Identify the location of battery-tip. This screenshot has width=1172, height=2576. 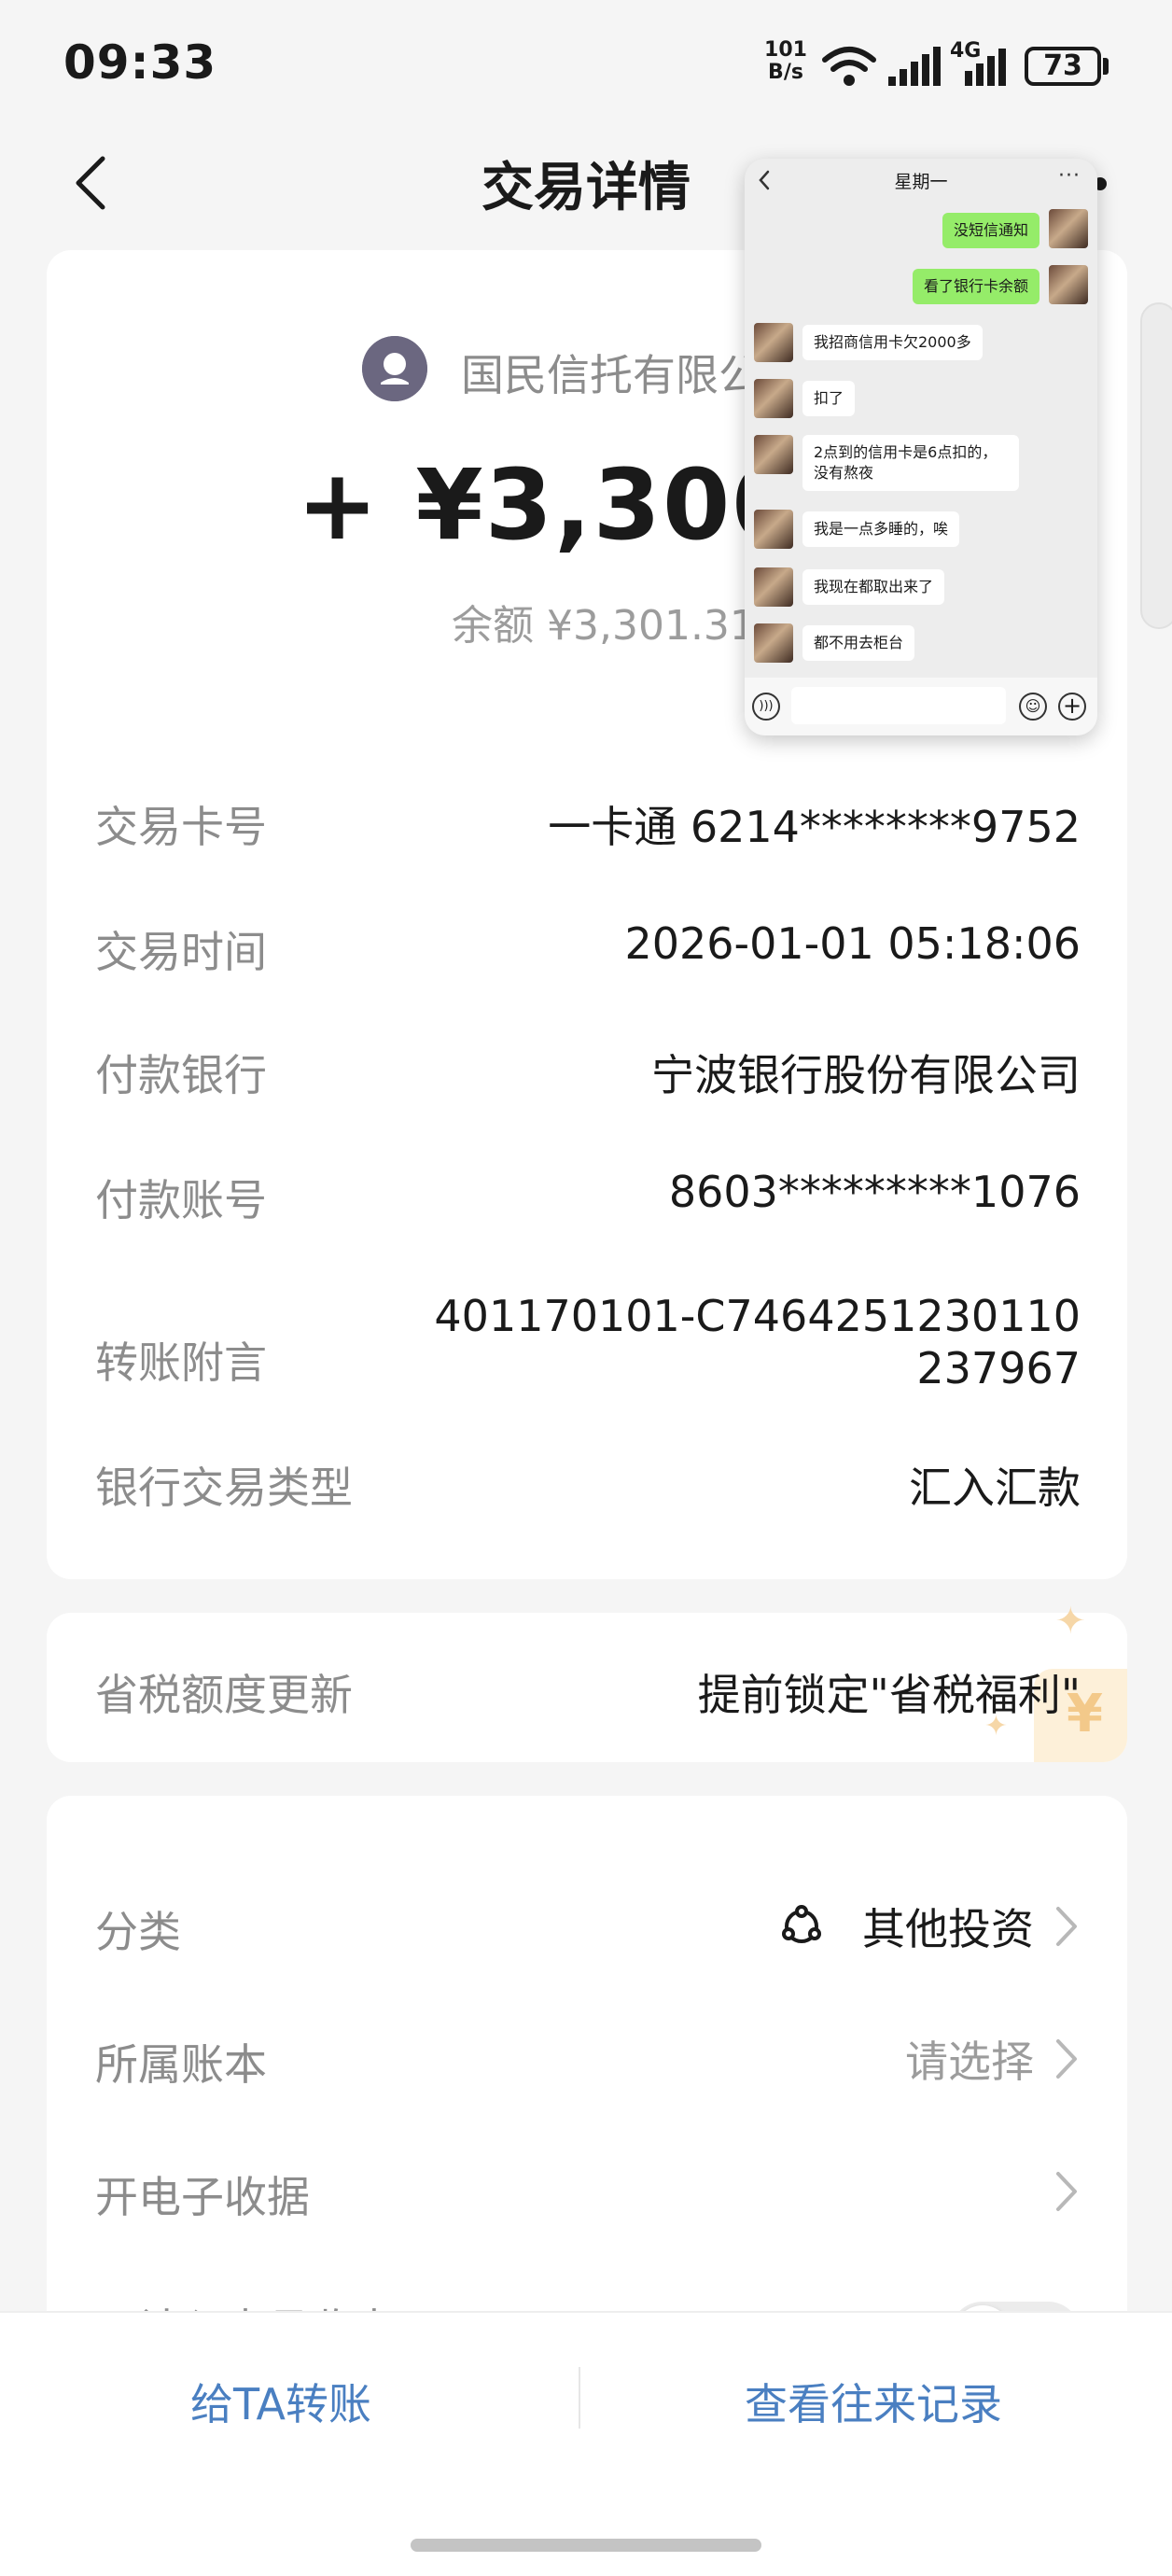
(1106, 66).